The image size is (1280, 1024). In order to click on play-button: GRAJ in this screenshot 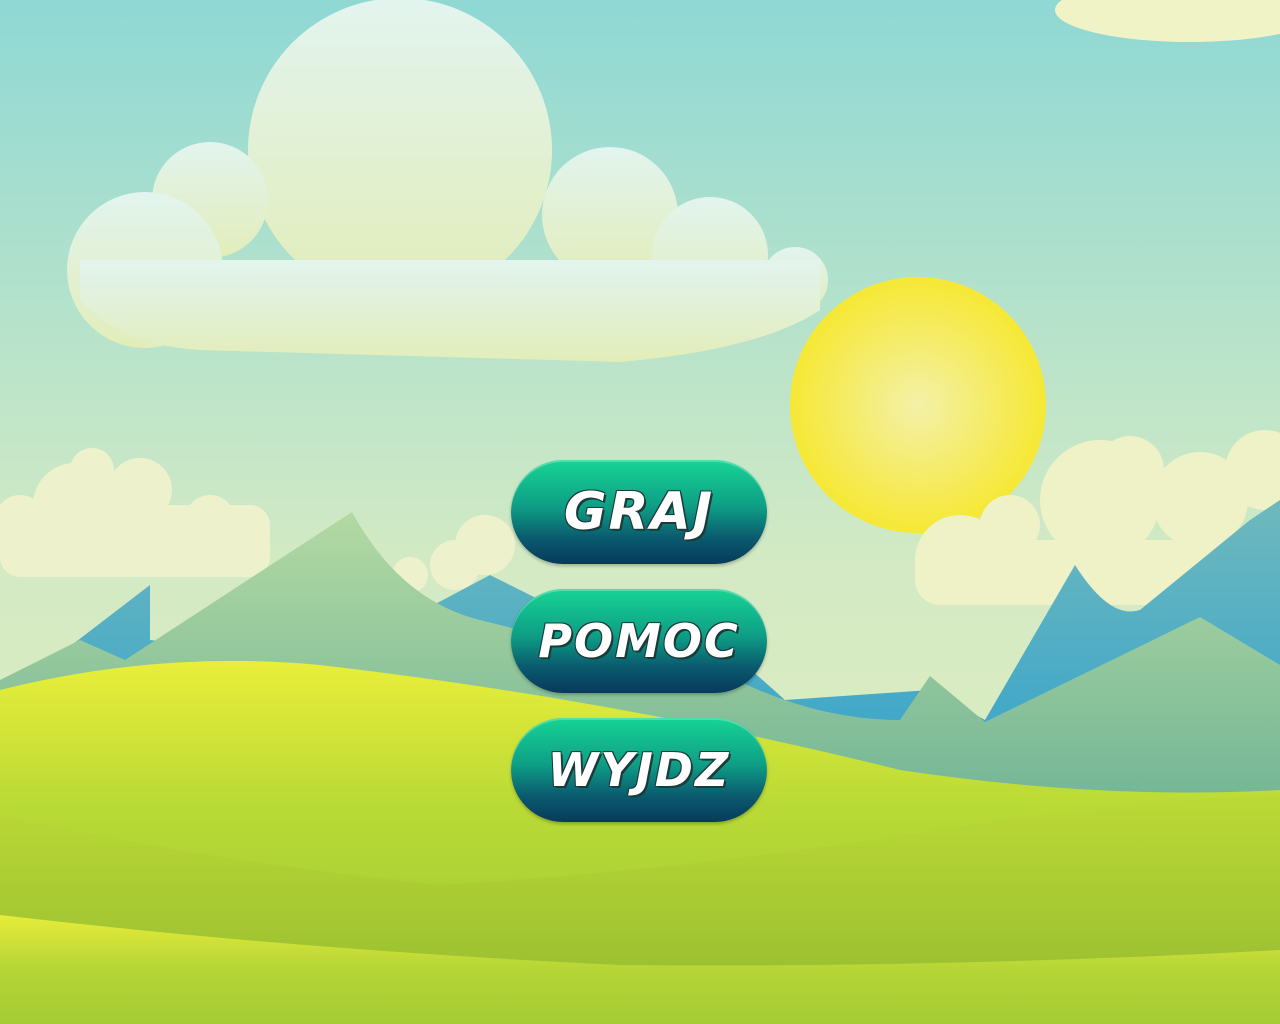, I will do `click(639, 512)`.